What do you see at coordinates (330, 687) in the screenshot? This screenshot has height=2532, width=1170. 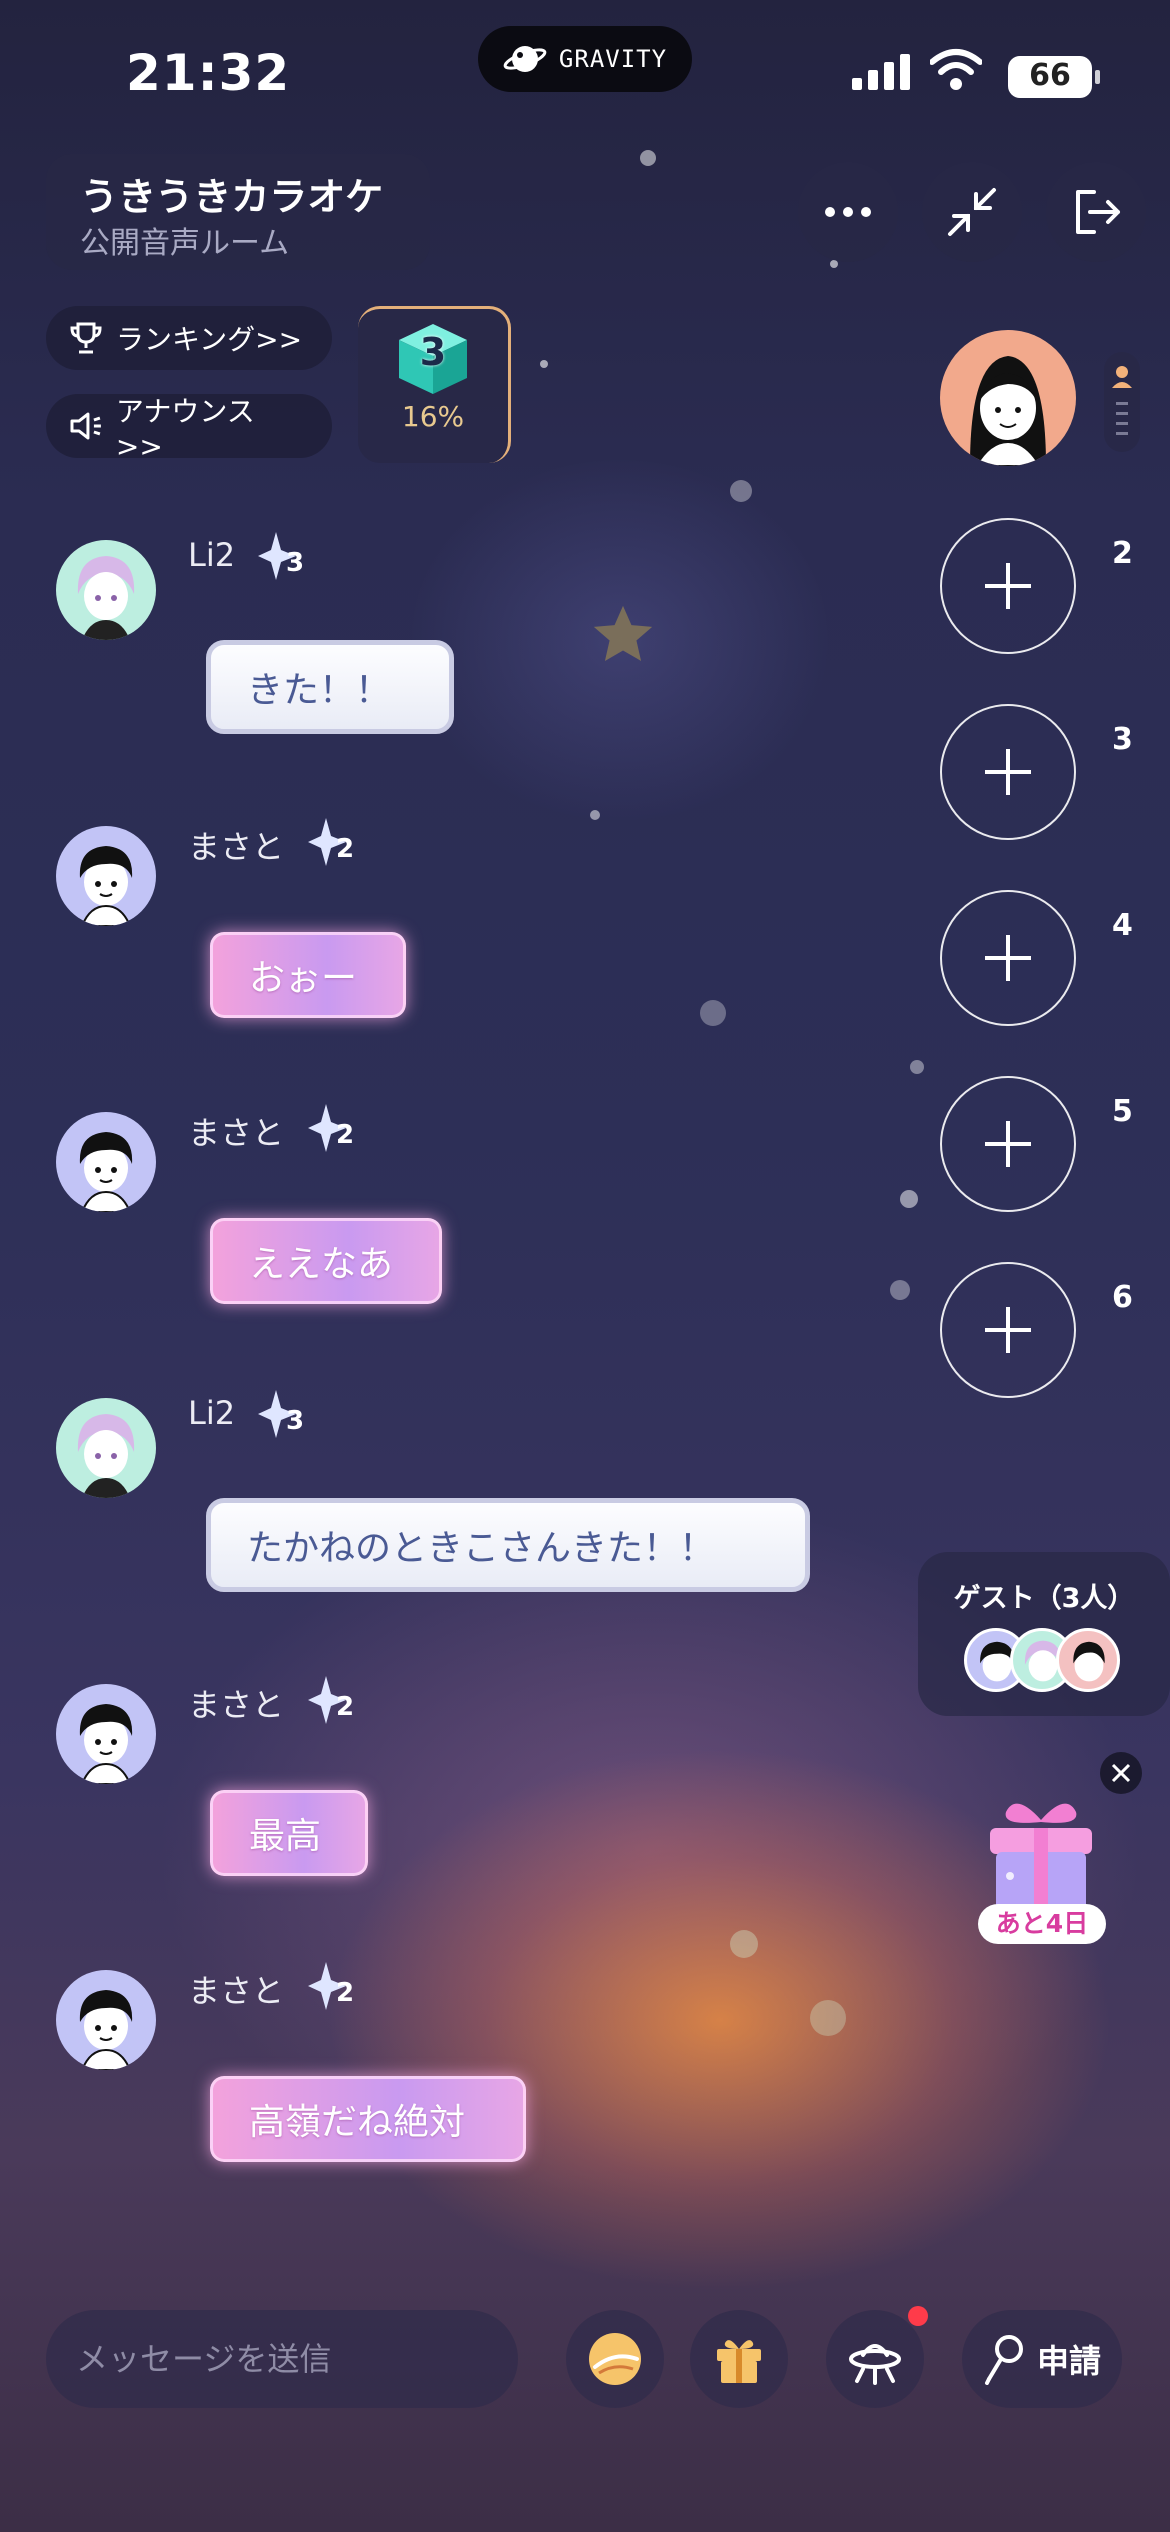 I see `chat-bubble: きた！！` at bounding box center [330, 687].